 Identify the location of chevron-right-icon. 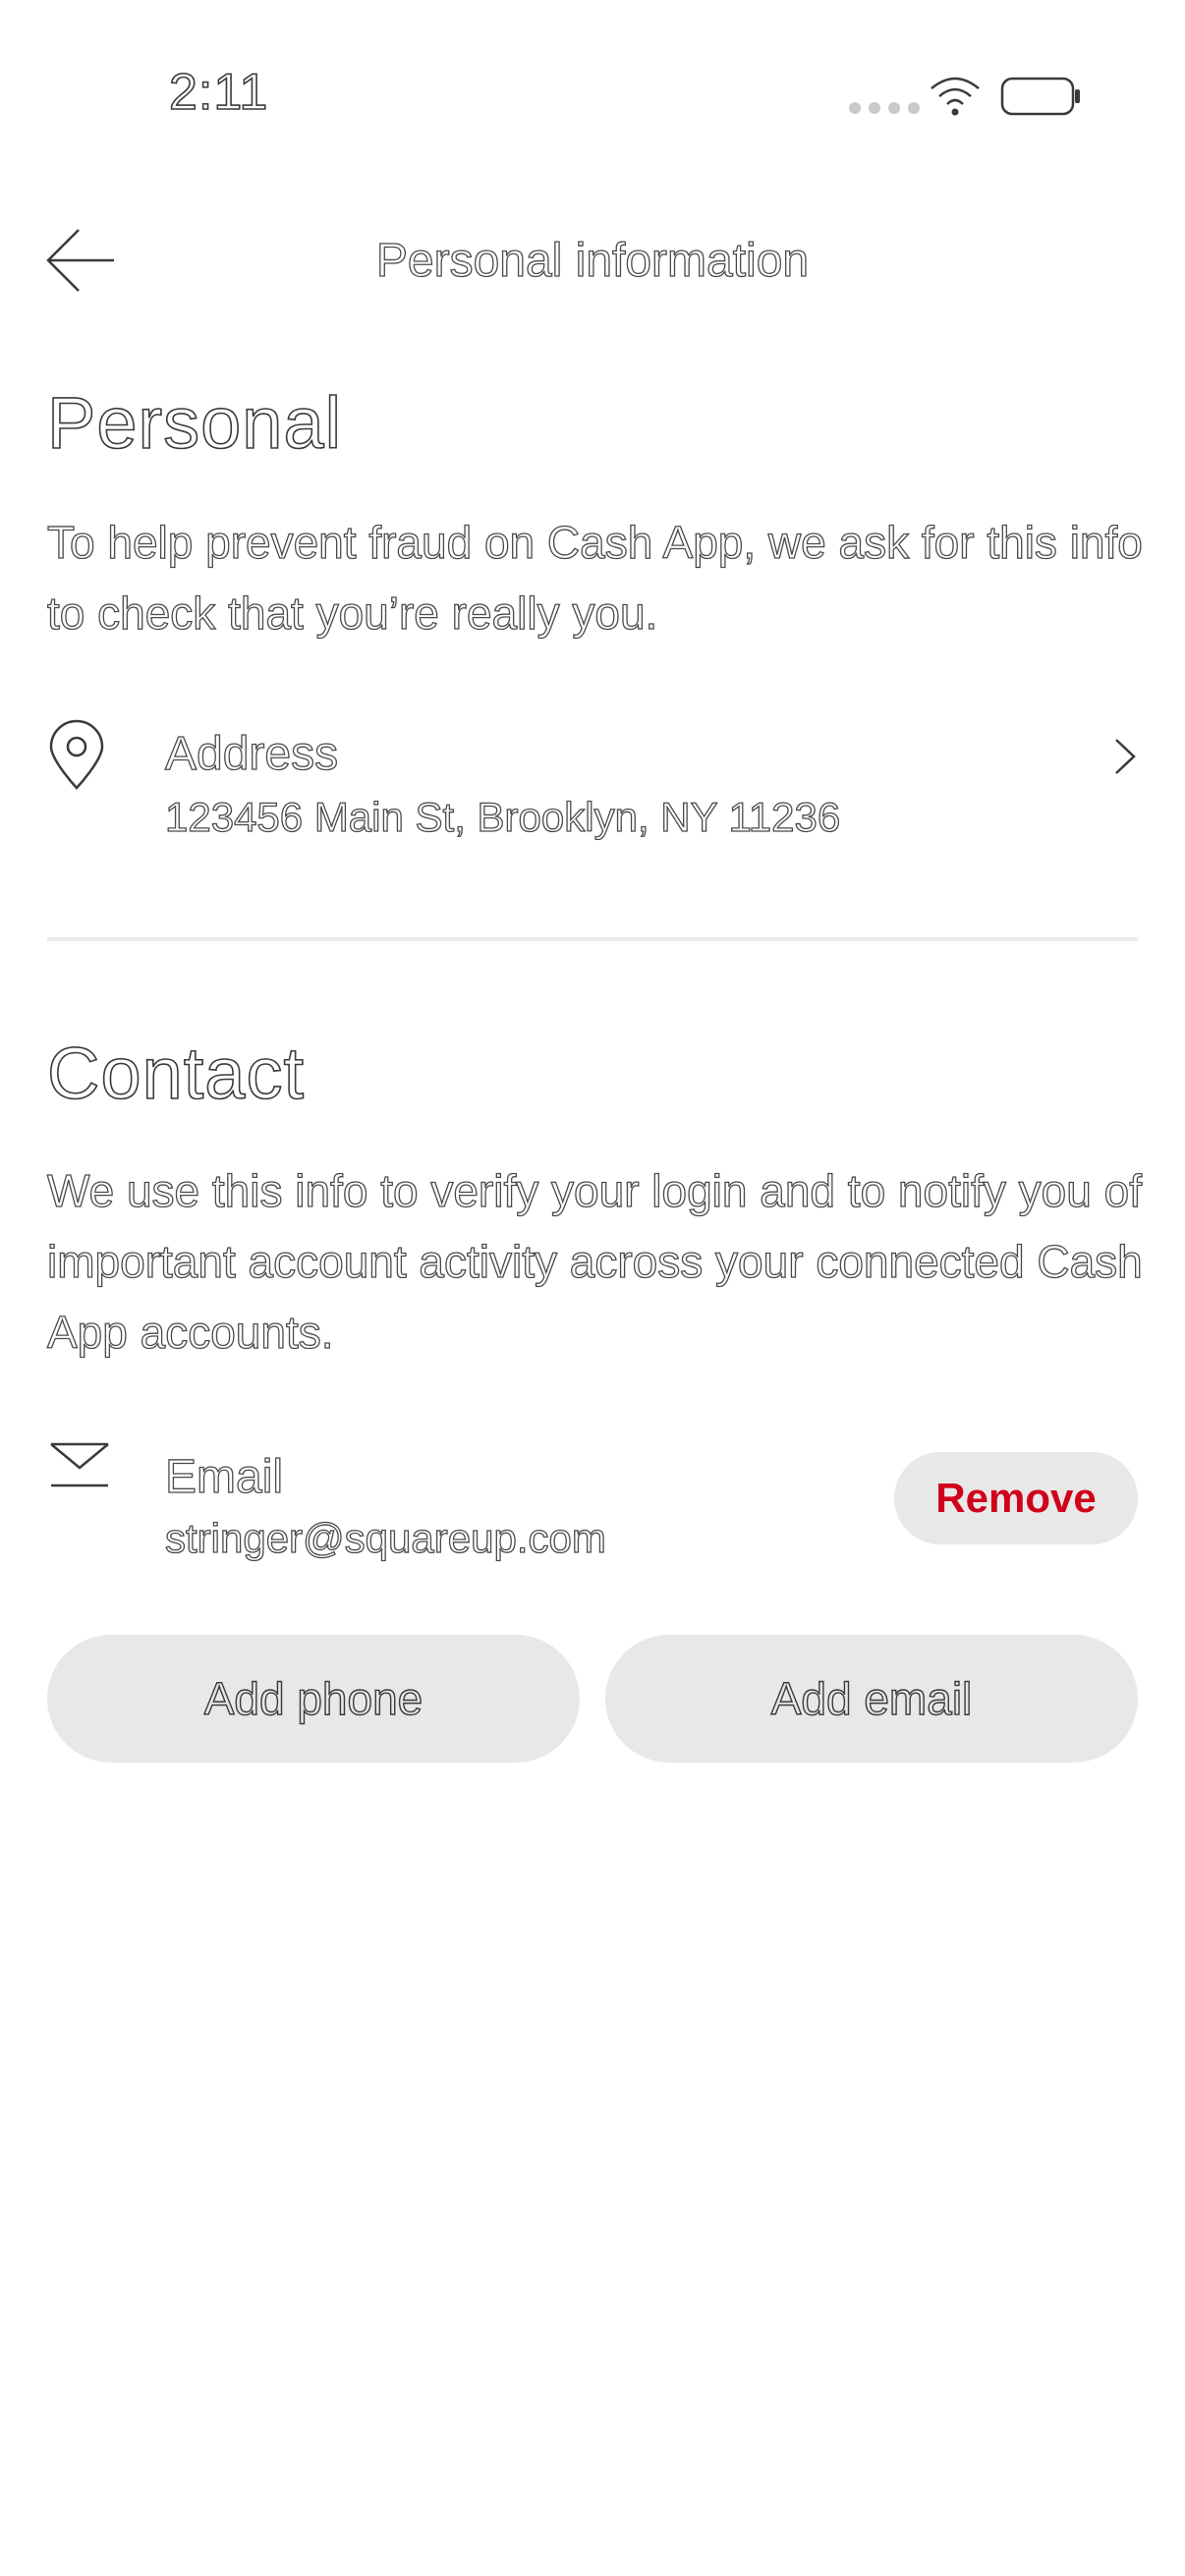
(1126, 756).